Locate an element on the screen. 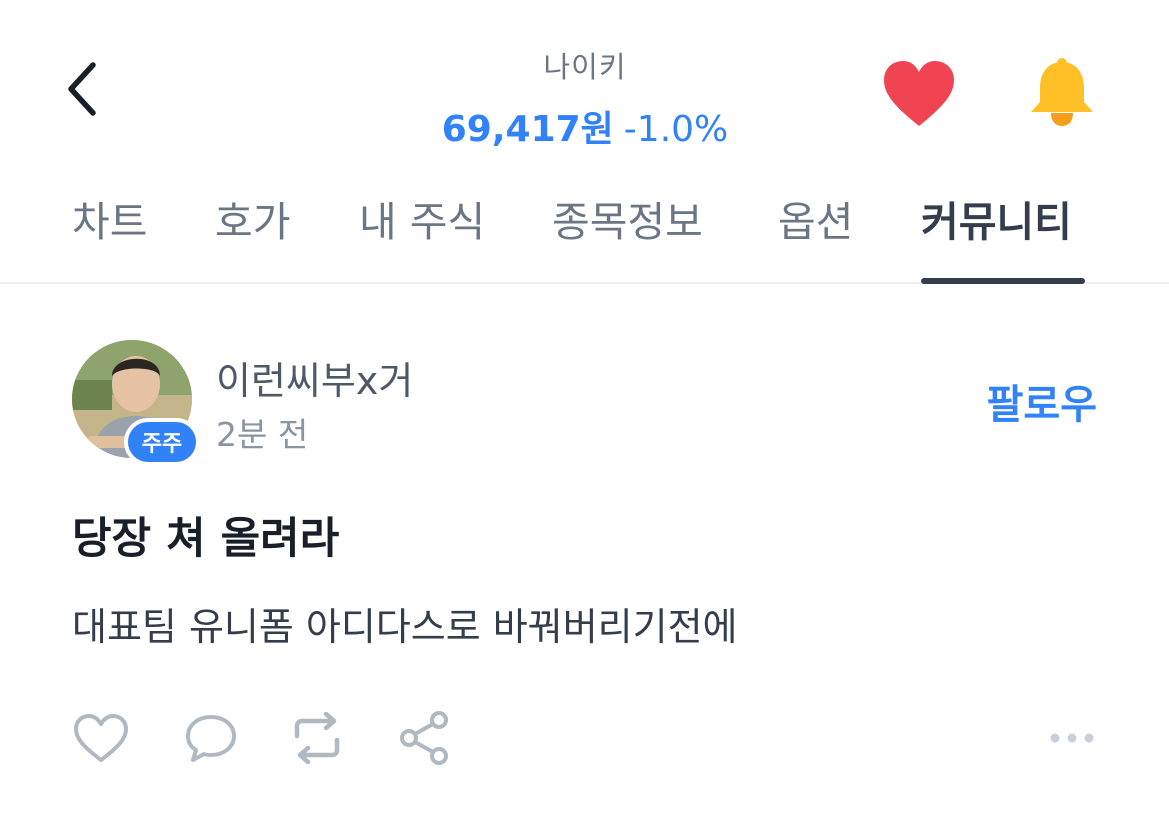 This screenshot has width=1169, height=825. back-button is located at coordinates (82, 89).